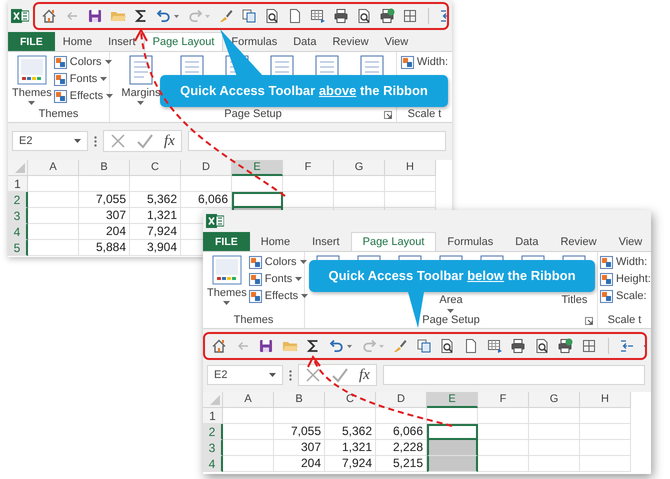 The height and width of the screenshot is (479, 670). I want to click on ribbon-button: Scale:, so click(625, 296).